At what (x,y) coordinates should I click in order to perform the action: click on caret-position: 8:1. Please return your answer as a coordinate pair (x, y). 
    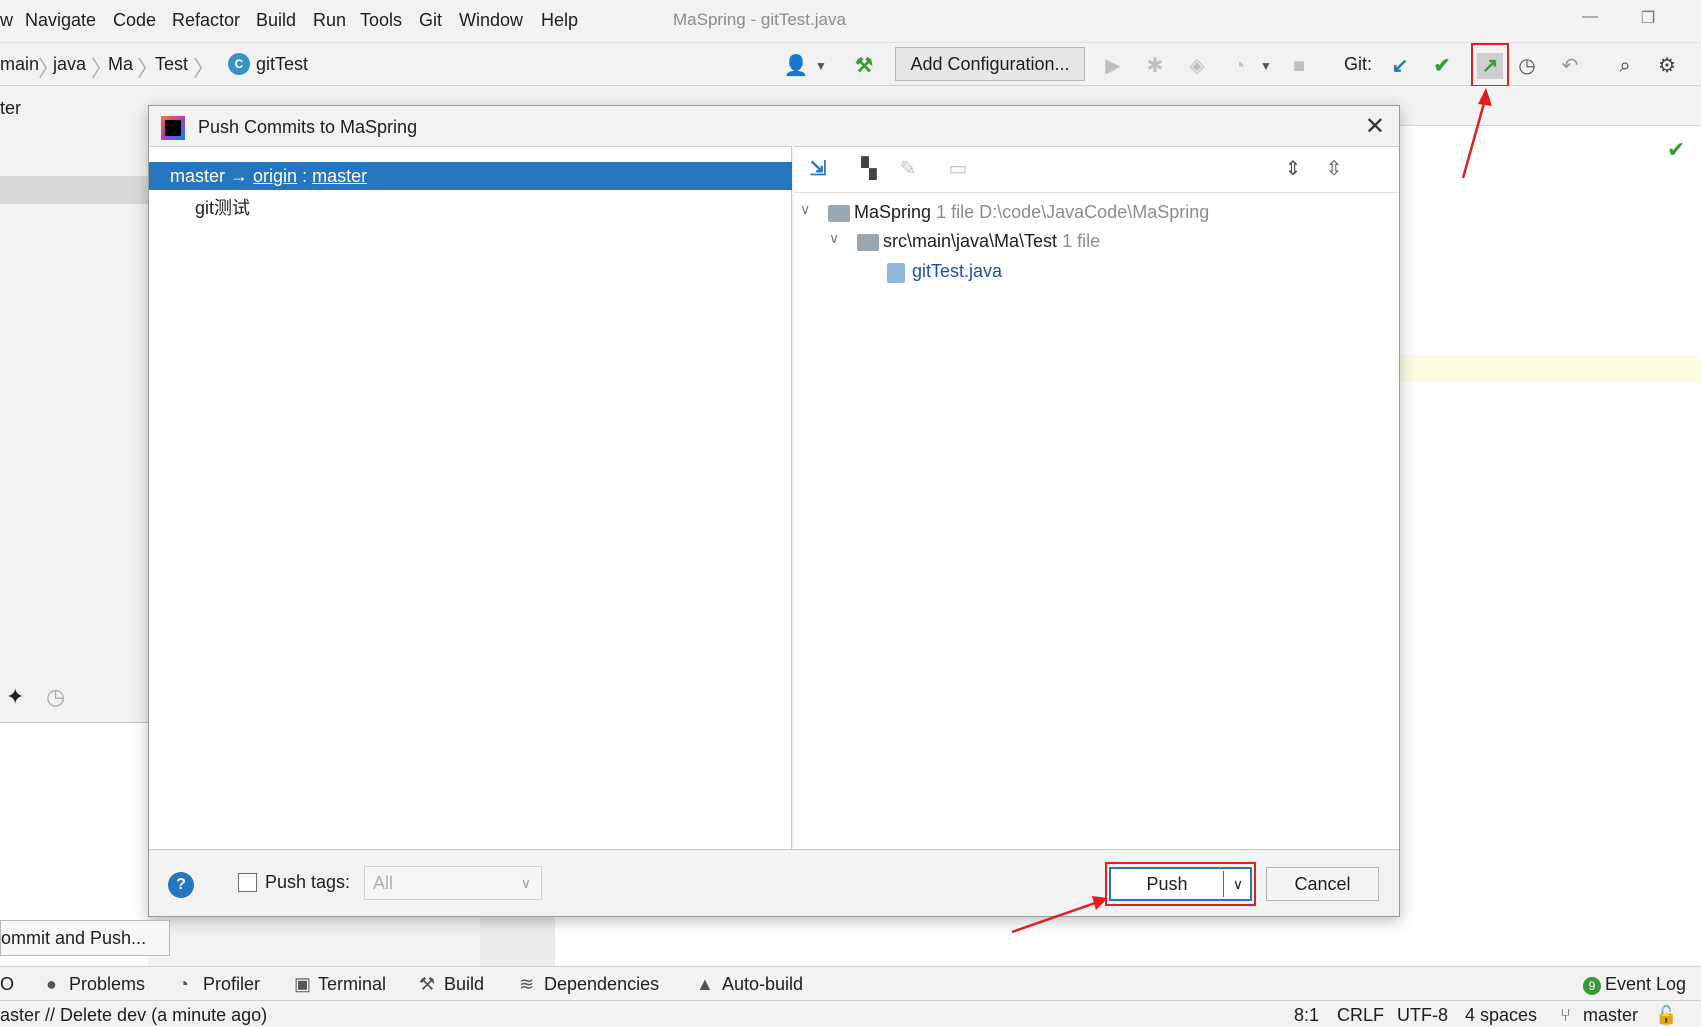
    Looking at the image, I should click on (1306, 1015).